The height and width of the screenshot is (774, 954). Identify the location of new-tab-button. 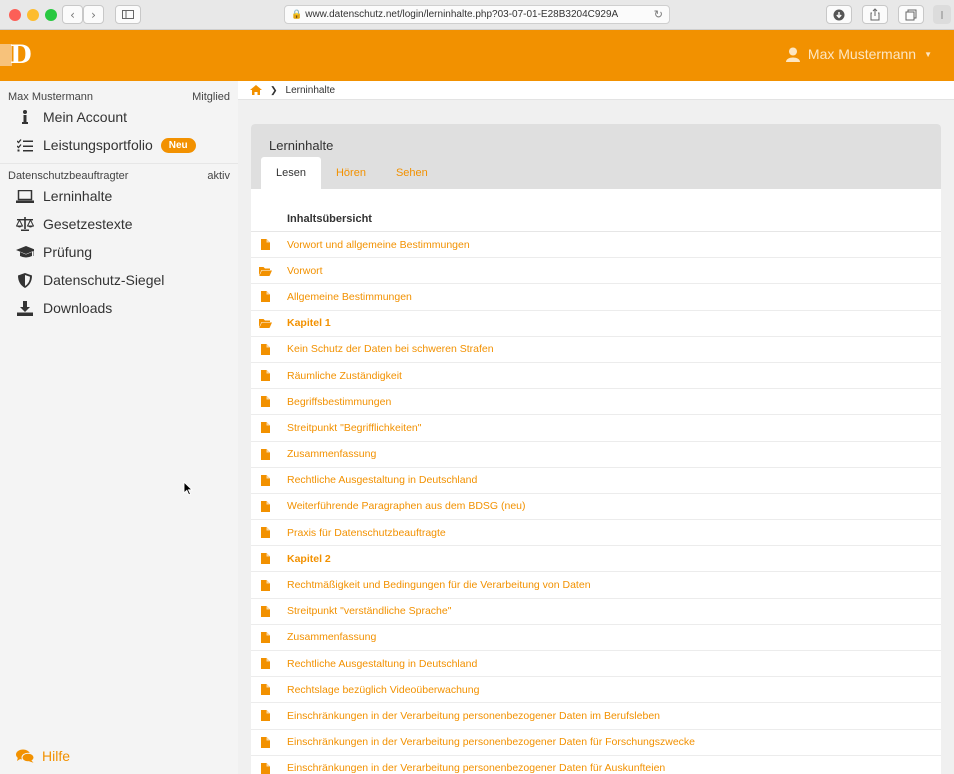
(942, 14).